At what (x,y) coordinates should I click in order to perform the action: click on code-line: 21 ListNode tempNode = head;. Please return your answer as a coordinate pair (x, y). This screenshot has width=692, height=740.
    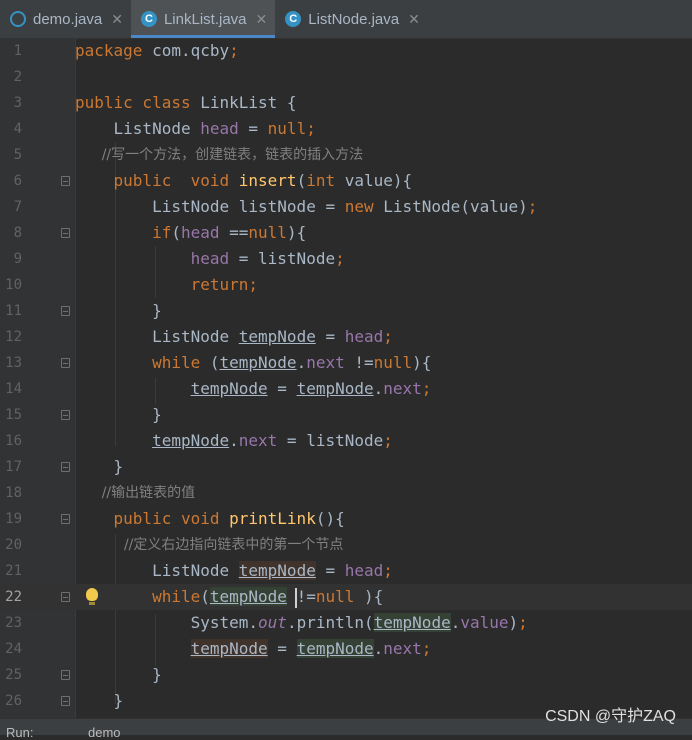
    Looking at the image, I should click on (346, 571).